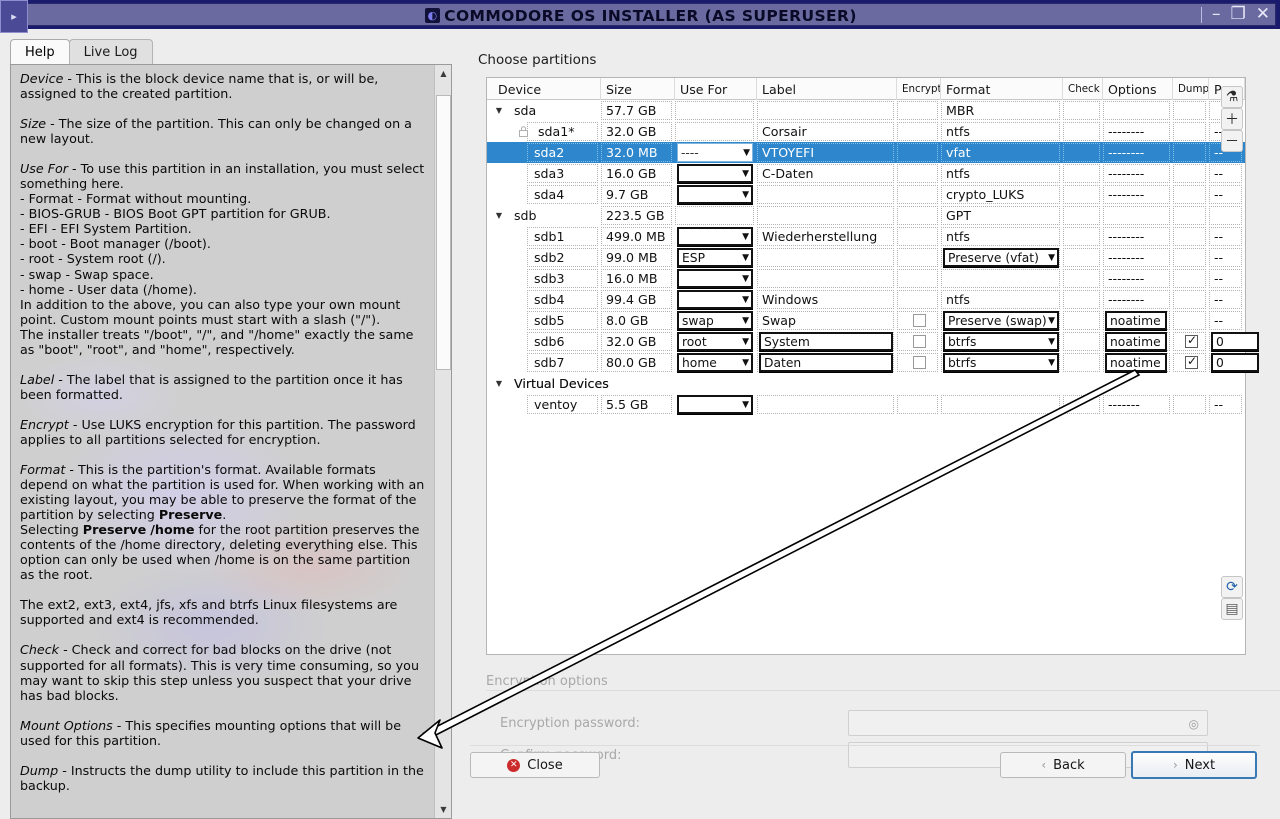 This screenshot has width=1280, height=819. Describe the element at coordinates (866, 173) in the screenshot. I see `table-row: sda3 16.0 GB ▼ C-Daten ntfs -------- --` at that location.